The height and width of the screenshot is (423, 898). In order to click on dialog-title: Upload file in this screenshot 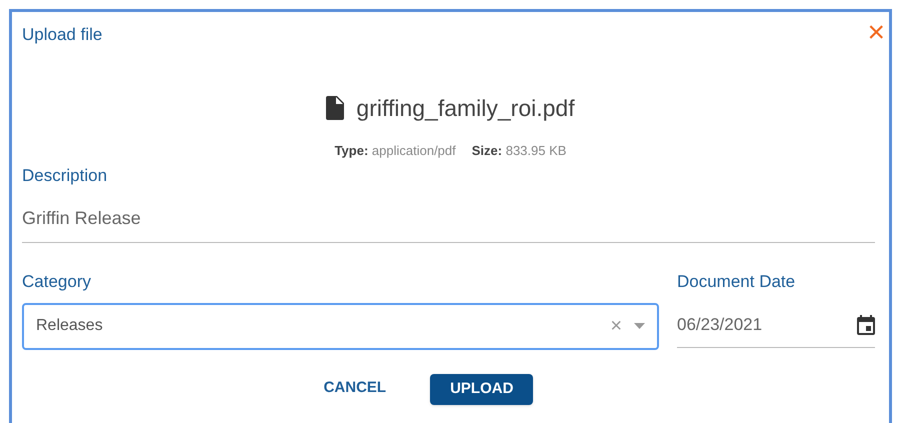, I will do `click(62, 35)`.